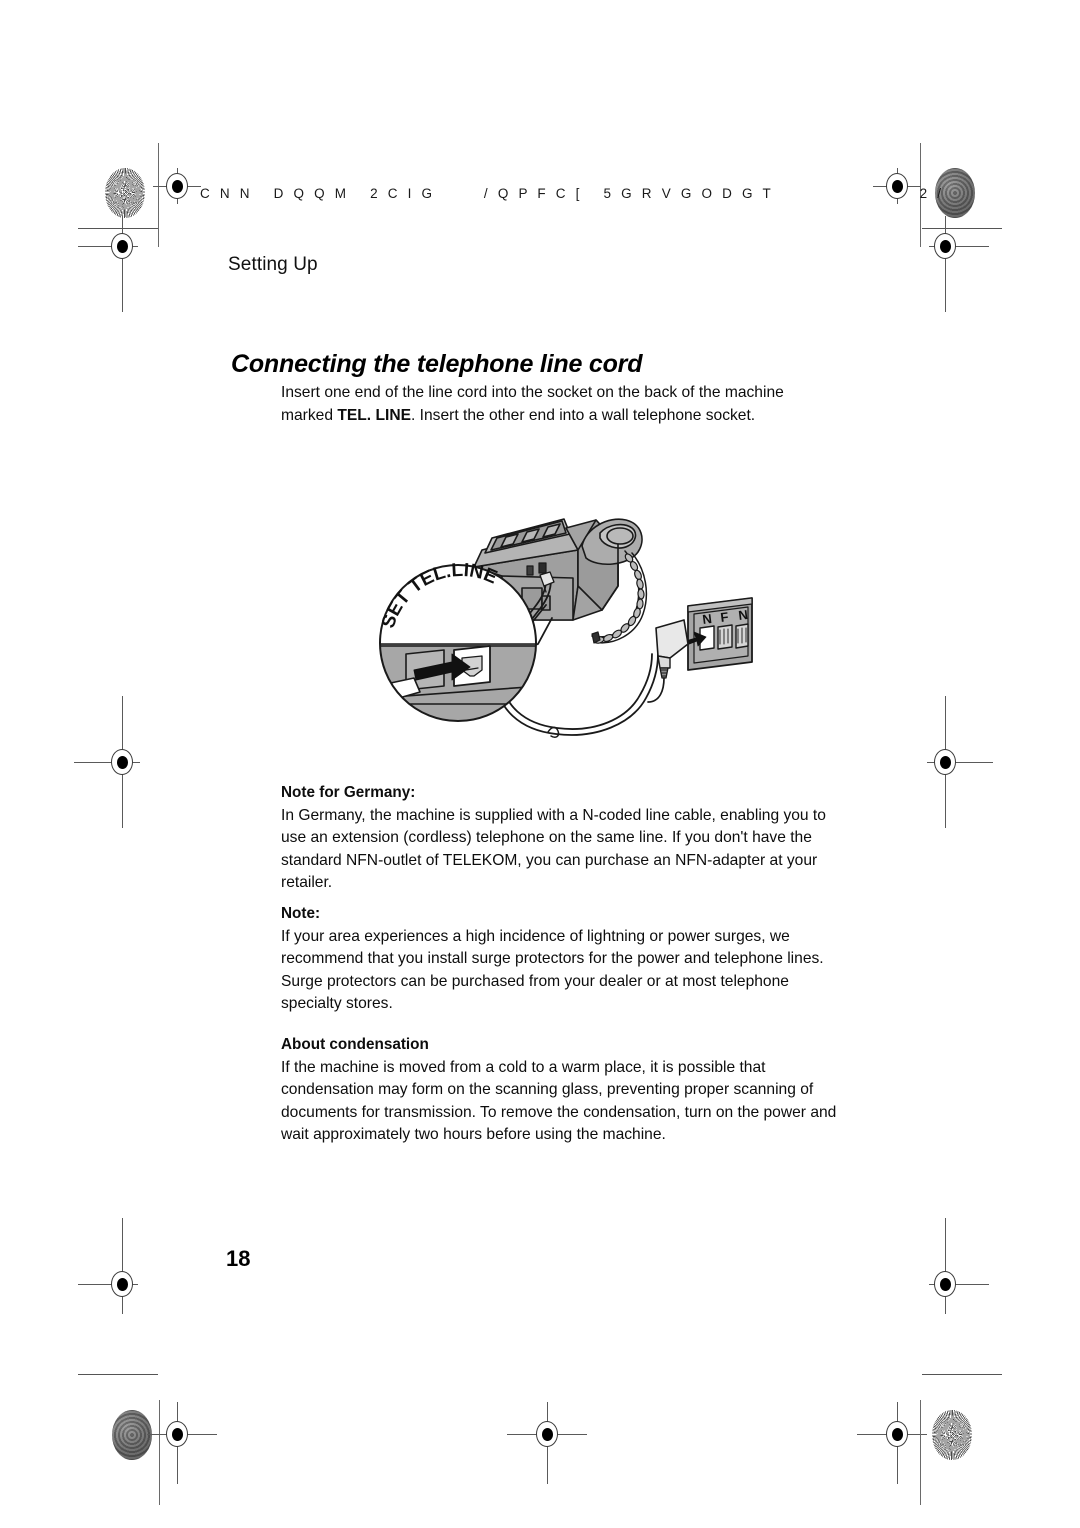 This screenshot has height=1528, width=1080. Describe the element at coordinates (952, 1435) in the screenshot. I see `color-bar-sunburst-bottom-right` at that location.